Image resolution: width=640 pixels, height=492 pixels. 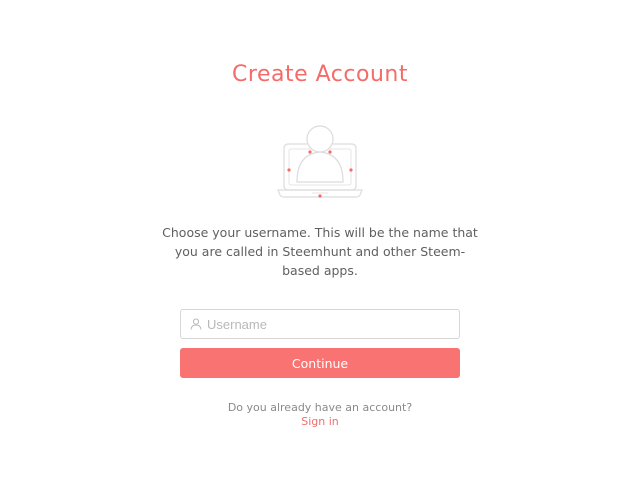 I want to click on username-field-wrapper, so click(x=320, y=324).